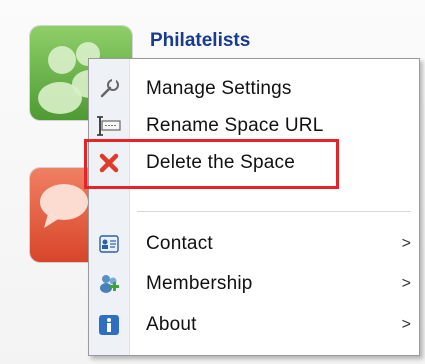 This screenshot has height=364, width=425. Describe the element at coordinates (109, 89) in the screenshot. I see `wrench-icon` at that location.